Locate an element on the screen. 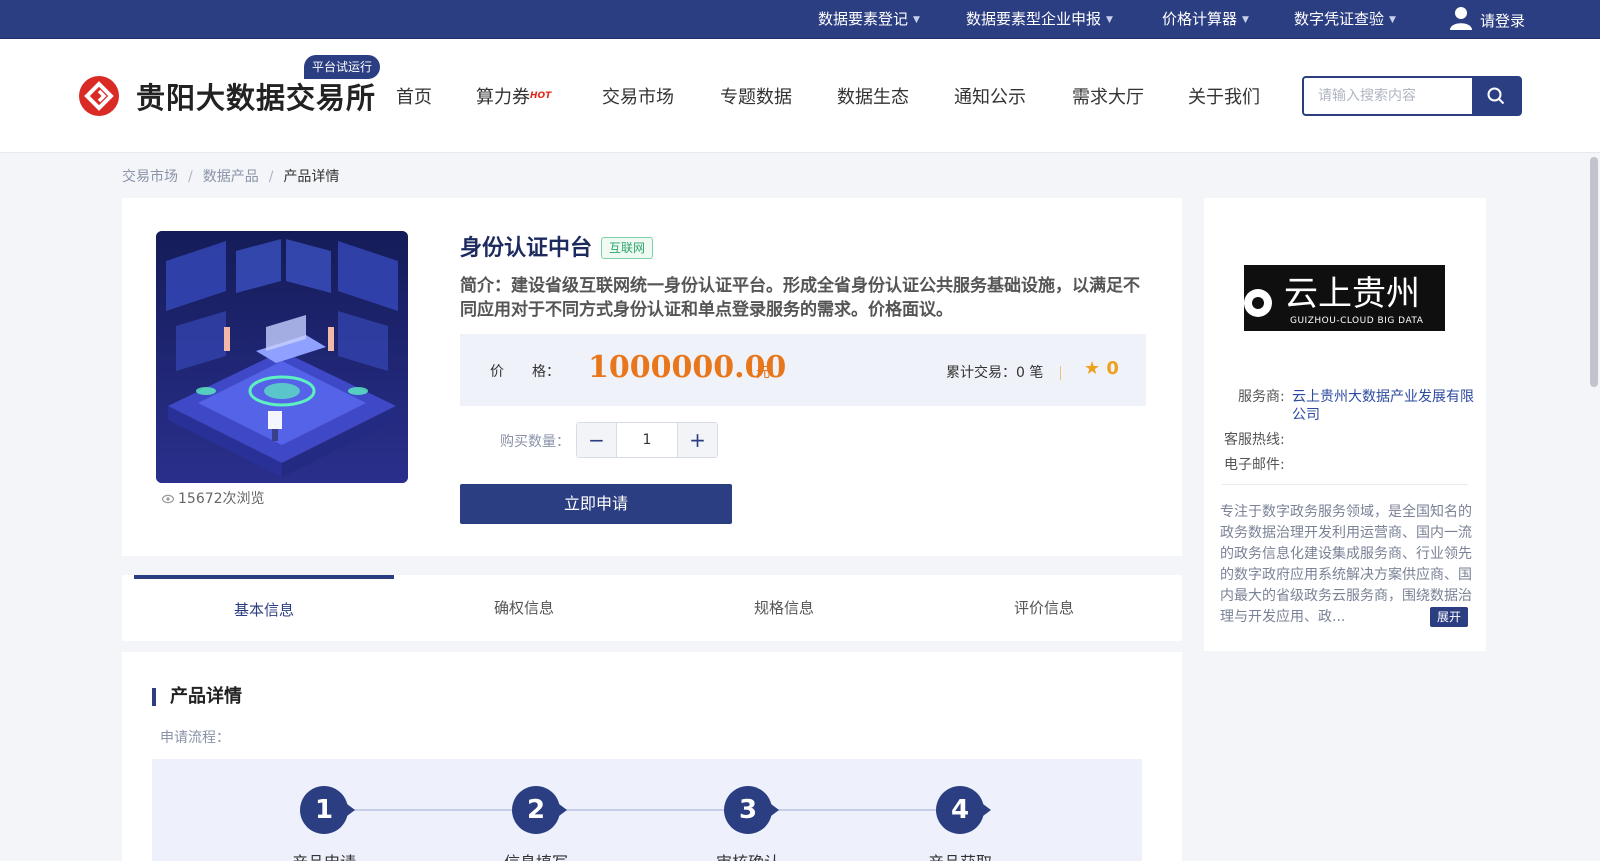  provider-logo-en: GUIZHOU-CLOUD BIG DATA is located at coordinates (1357, 321).